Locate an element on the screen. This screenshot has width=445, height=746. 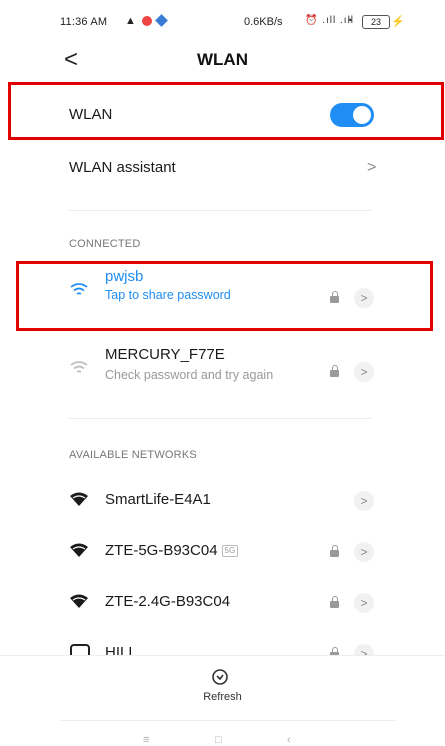
network-row-available: ZTE-2.4G-B93C04 > is located at coordinates (222, 606).